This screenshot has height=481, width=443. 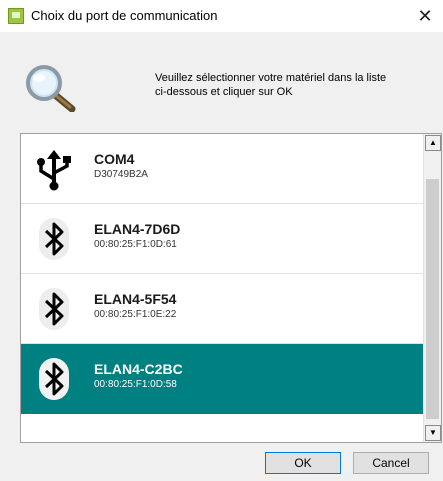 I want to click on device-row-elan4-7d6d: ELAN4-7D6D 00:80:25:F1:0D:61, so click(x=222, y=239).